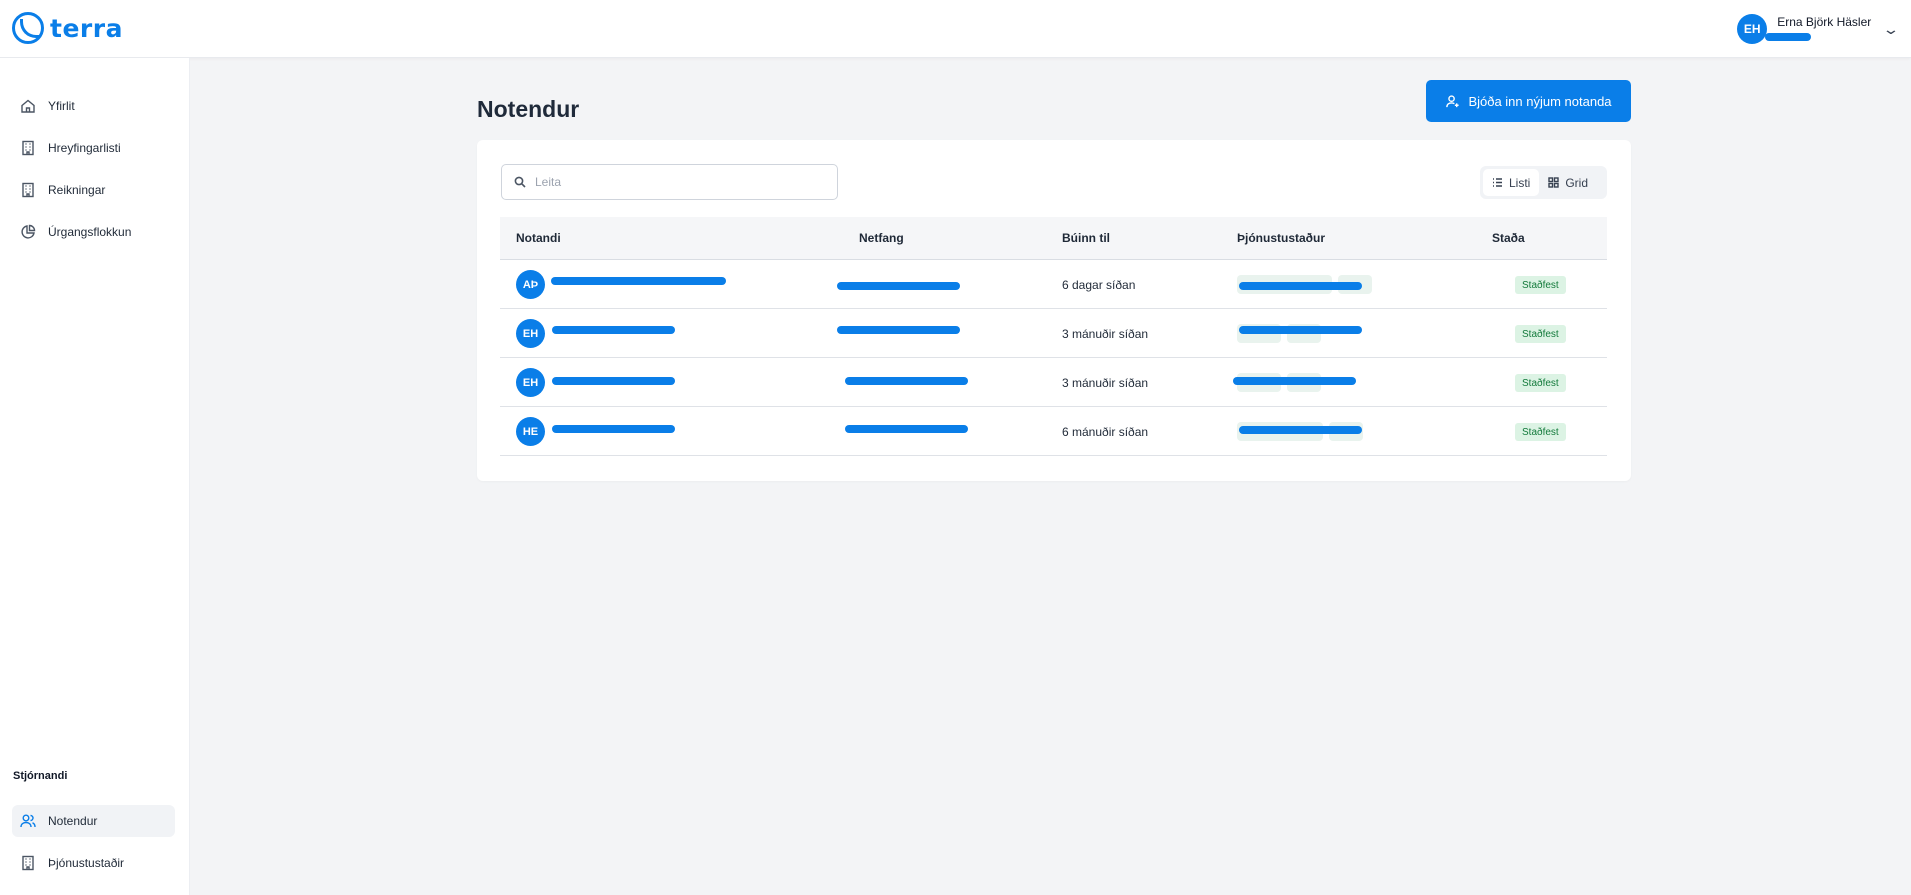  I want to click on user-menu: EH Erna Björk Häsler ⌄, so click(1818, 29).